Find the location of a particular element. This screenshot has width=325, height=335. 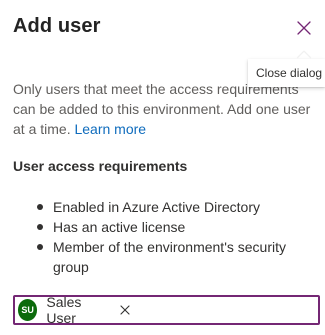

requirement-text: Enabled in Azure Active Directory is located at coordinates (156, 207).